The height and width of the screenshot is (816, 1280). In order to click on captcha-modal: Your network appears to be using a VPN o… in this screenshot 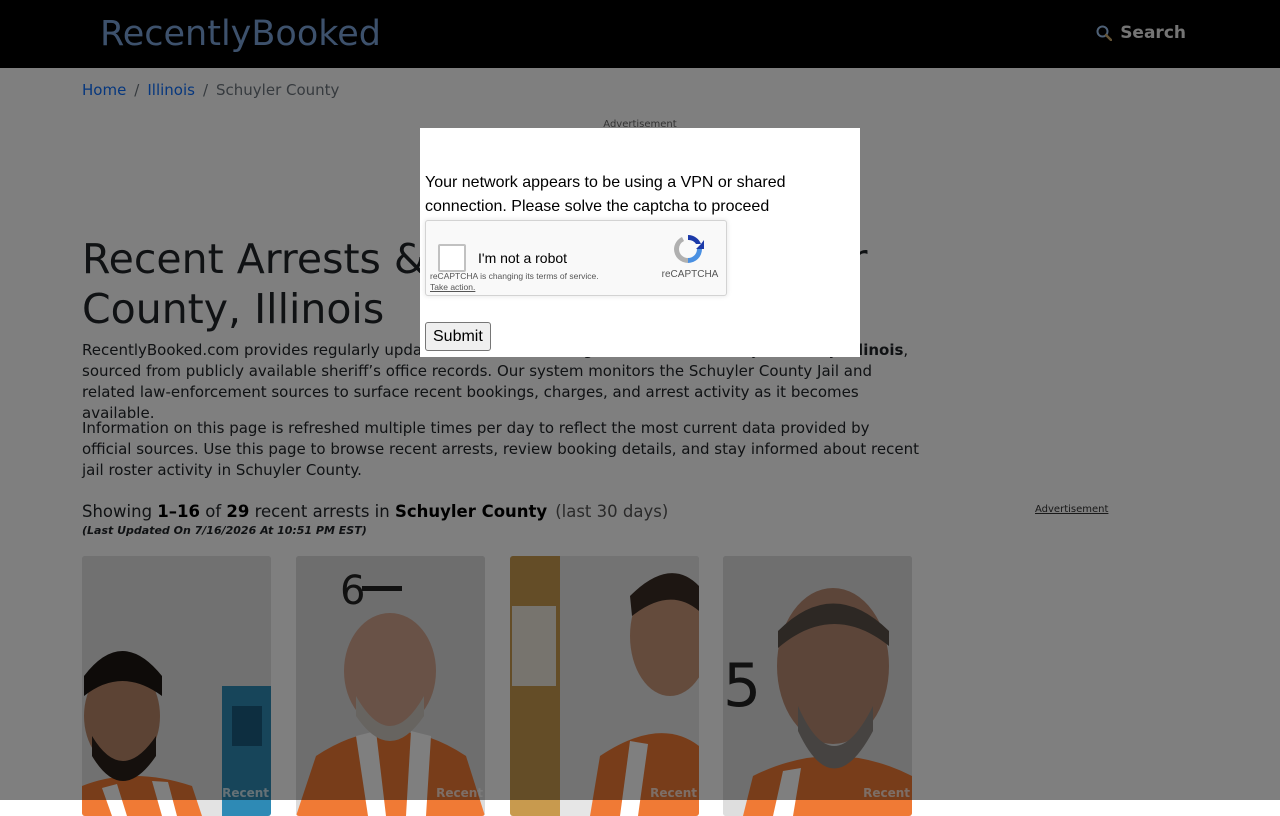, I will do `click(640, 242)`.